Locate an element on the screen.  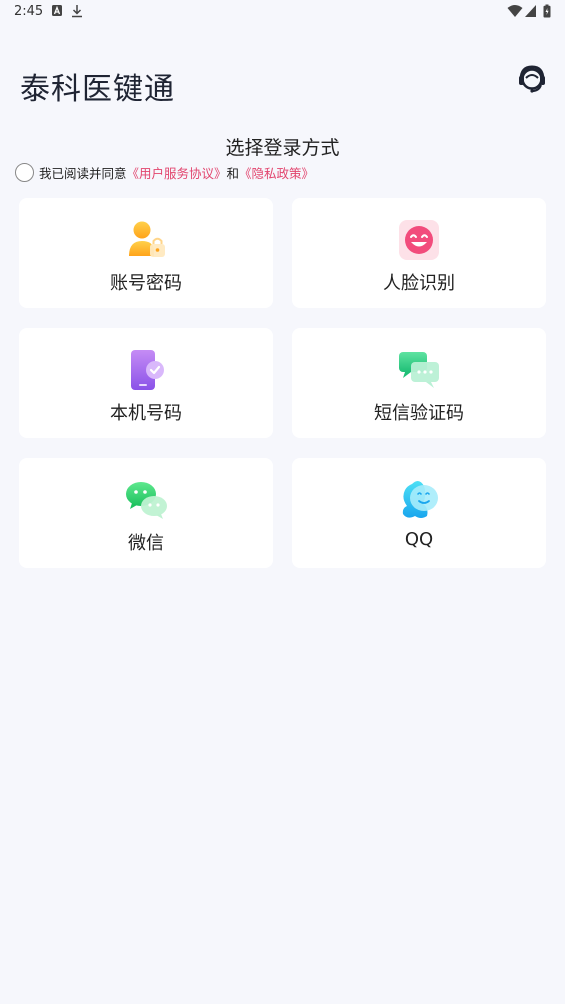
login-card-sms: 短信验证码 is located at coordinates (419, 383).